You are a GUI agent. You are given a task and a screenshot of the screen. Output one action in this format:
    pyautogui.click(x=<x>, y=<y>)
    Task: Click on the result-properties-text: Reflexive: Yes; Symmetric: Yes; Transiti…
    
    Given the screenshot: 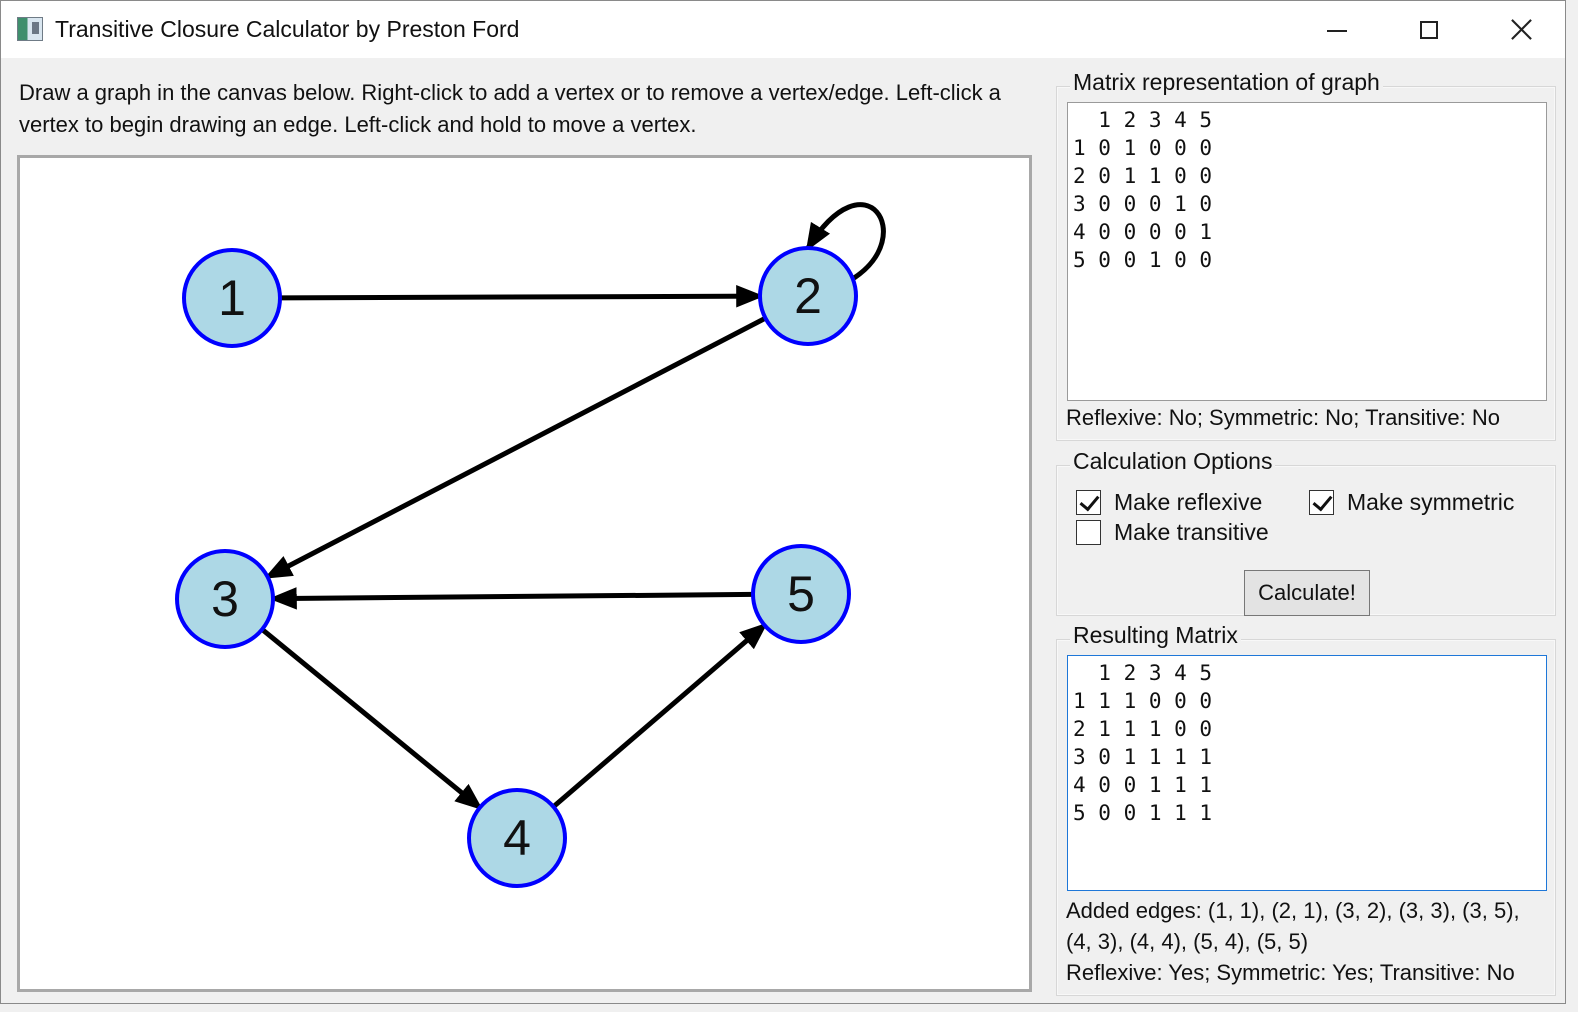 What is the action you would take?
    pyautogui.click(x=1290, y=972)
    